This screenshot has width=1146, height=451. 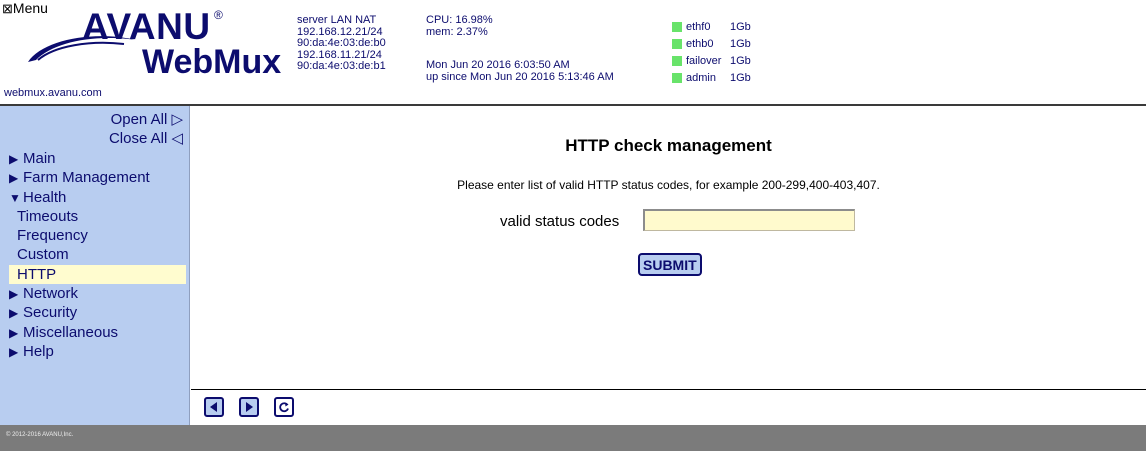 I want to click on registered-mark: ®, so click(x=218, y=15).